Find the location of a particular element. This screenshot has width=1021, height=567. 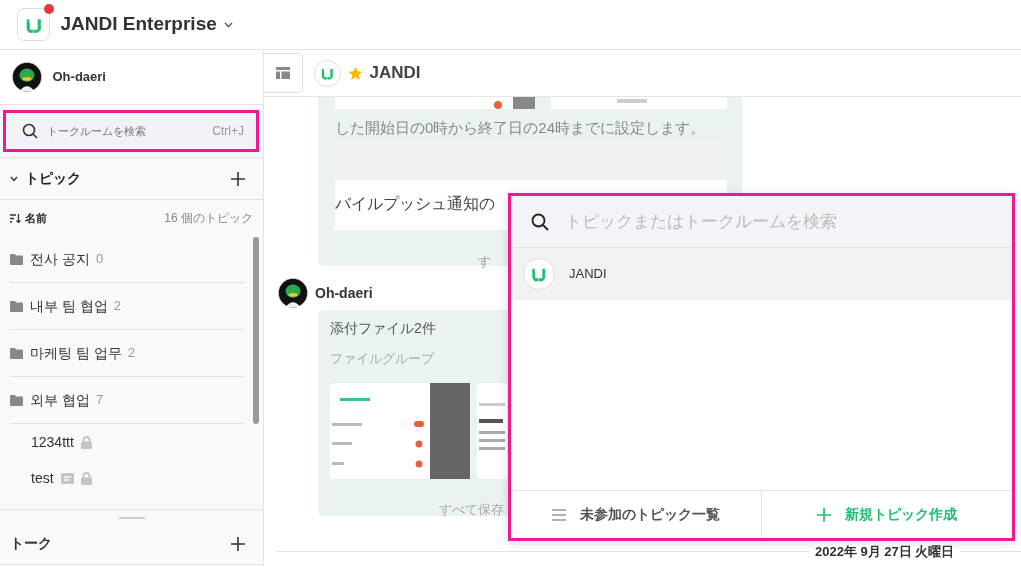

preview-text: した開始日の0時から終了日の24時までに設定します。 is located at coordinates (521, 128).